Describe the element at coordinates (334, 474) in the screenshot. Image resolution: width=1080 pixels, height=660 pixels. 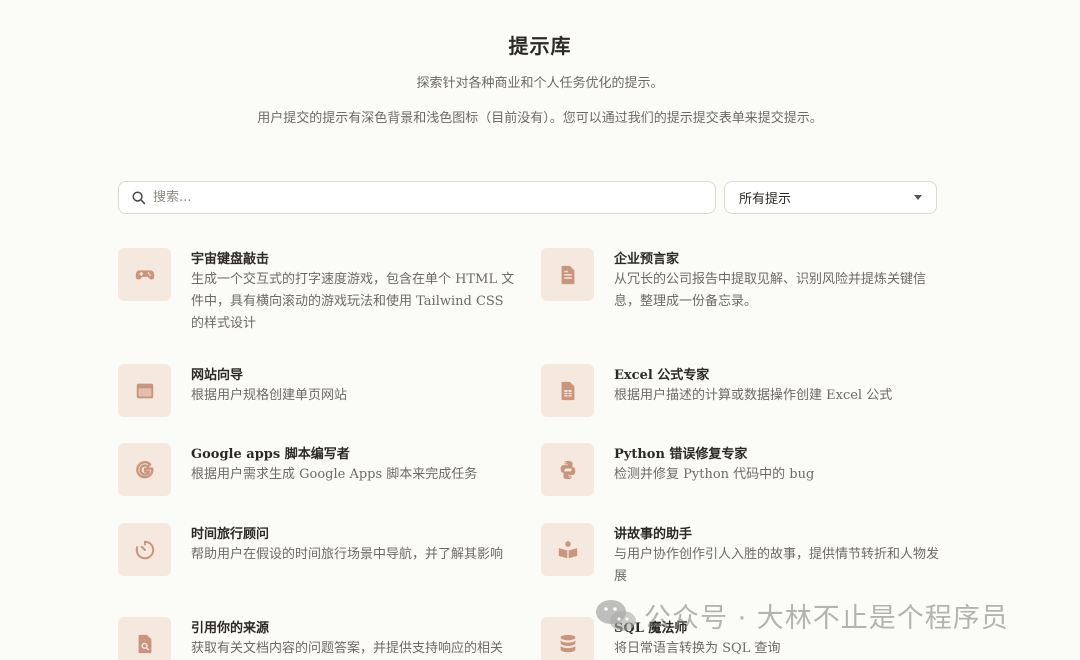
I see `card-description: 根据用户需求生成 Google Apps 脚本来完成任务` at that location.